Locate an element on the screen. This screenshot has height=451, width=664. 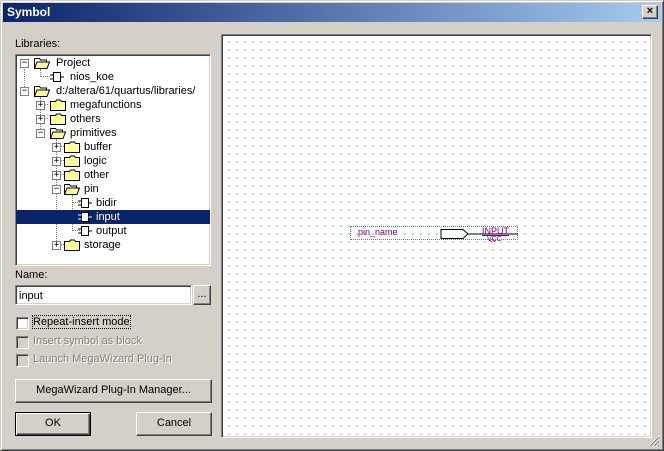
tree-item-label: nios_koe is located at coordinates (92, 77).